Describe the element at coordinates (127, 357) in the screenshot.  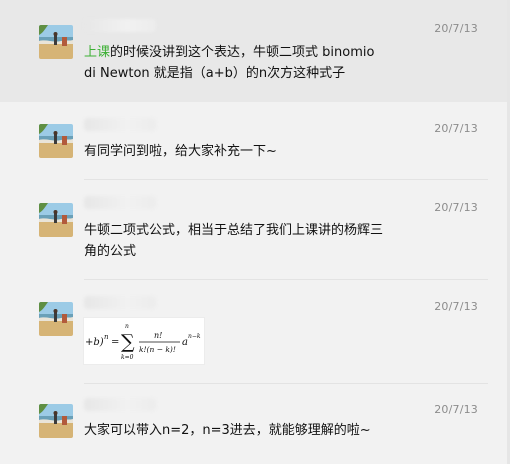
I see `formula-sum-lower: k=0` at that location.